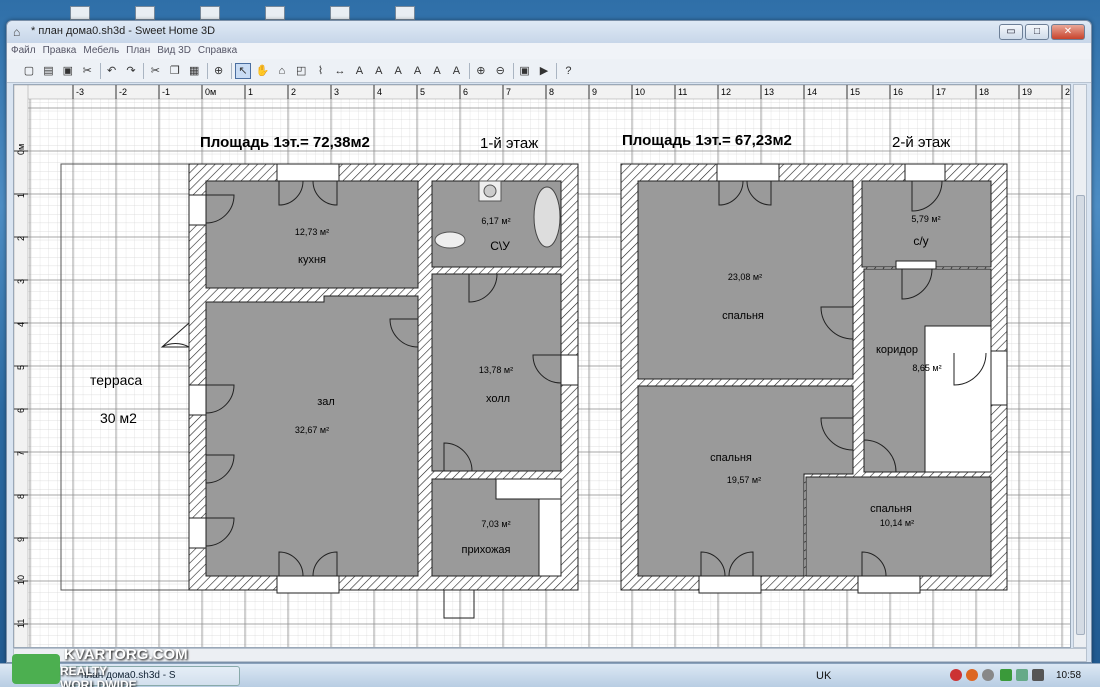  What do you see at coordinates (1038, 675) in the screenshot?
I see `volume-icon` at bounding box center [1038, 675].